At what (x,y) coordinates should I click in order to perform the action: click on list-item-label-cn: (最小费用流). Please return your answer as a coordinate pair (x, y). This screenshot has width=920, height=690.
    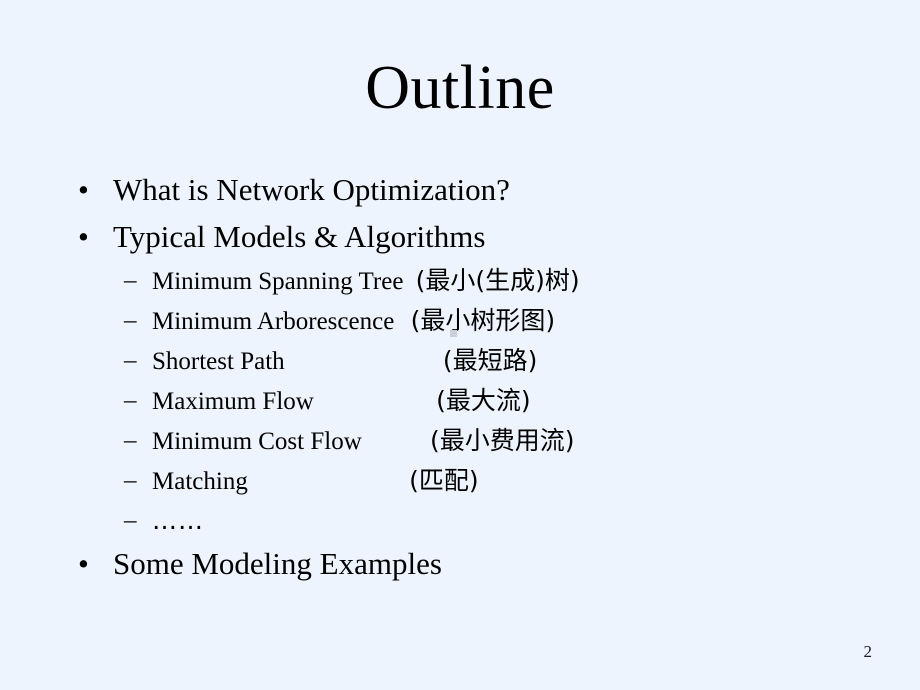
    Looking at the image, I should click on (502, 440).